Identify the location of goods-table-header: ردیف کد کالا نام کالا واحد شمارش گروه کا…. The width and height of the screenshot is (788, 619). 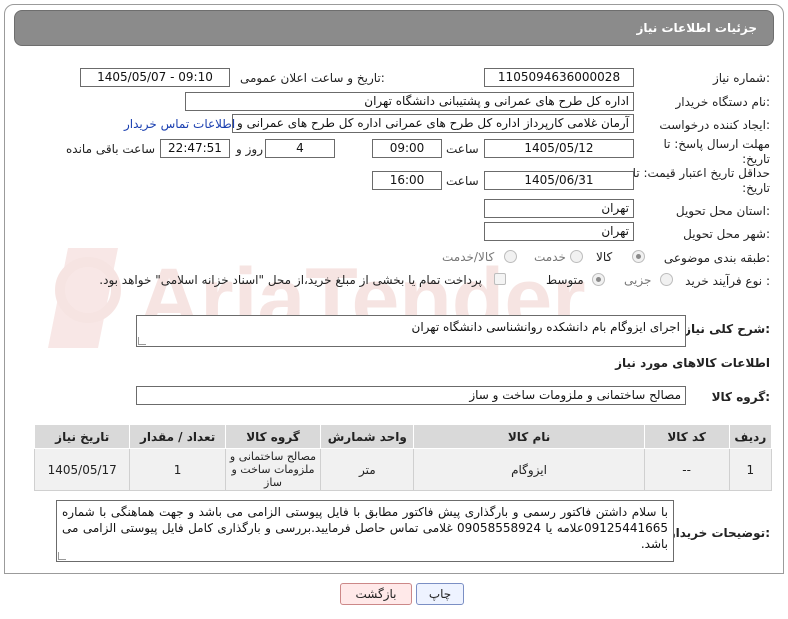
(403, 436).